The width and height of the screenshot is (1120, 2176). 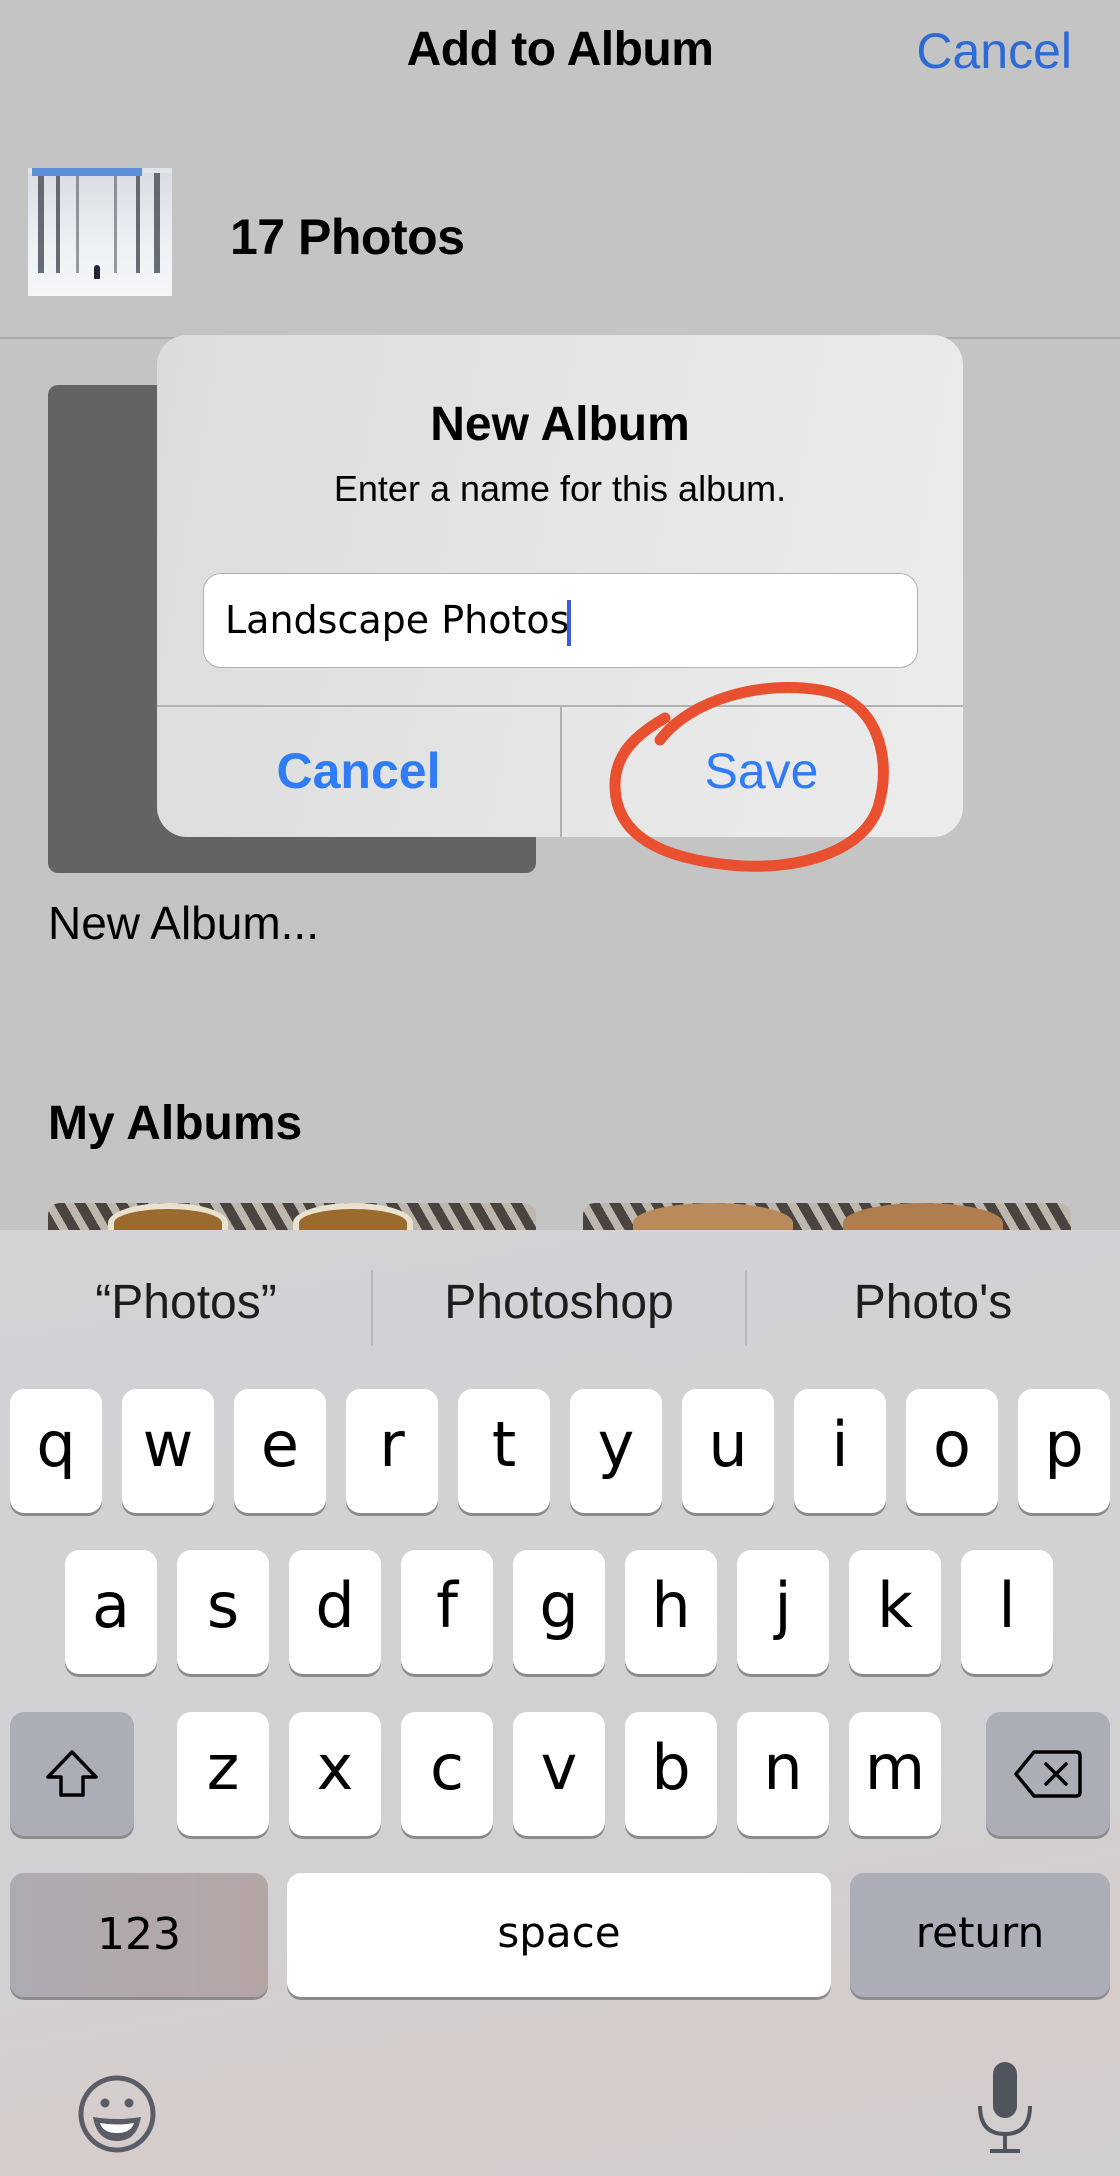 What do you see at coordinates (56, 1451) in the screenshot?
I see `key-q: q` at bounding box center [56, 1451].